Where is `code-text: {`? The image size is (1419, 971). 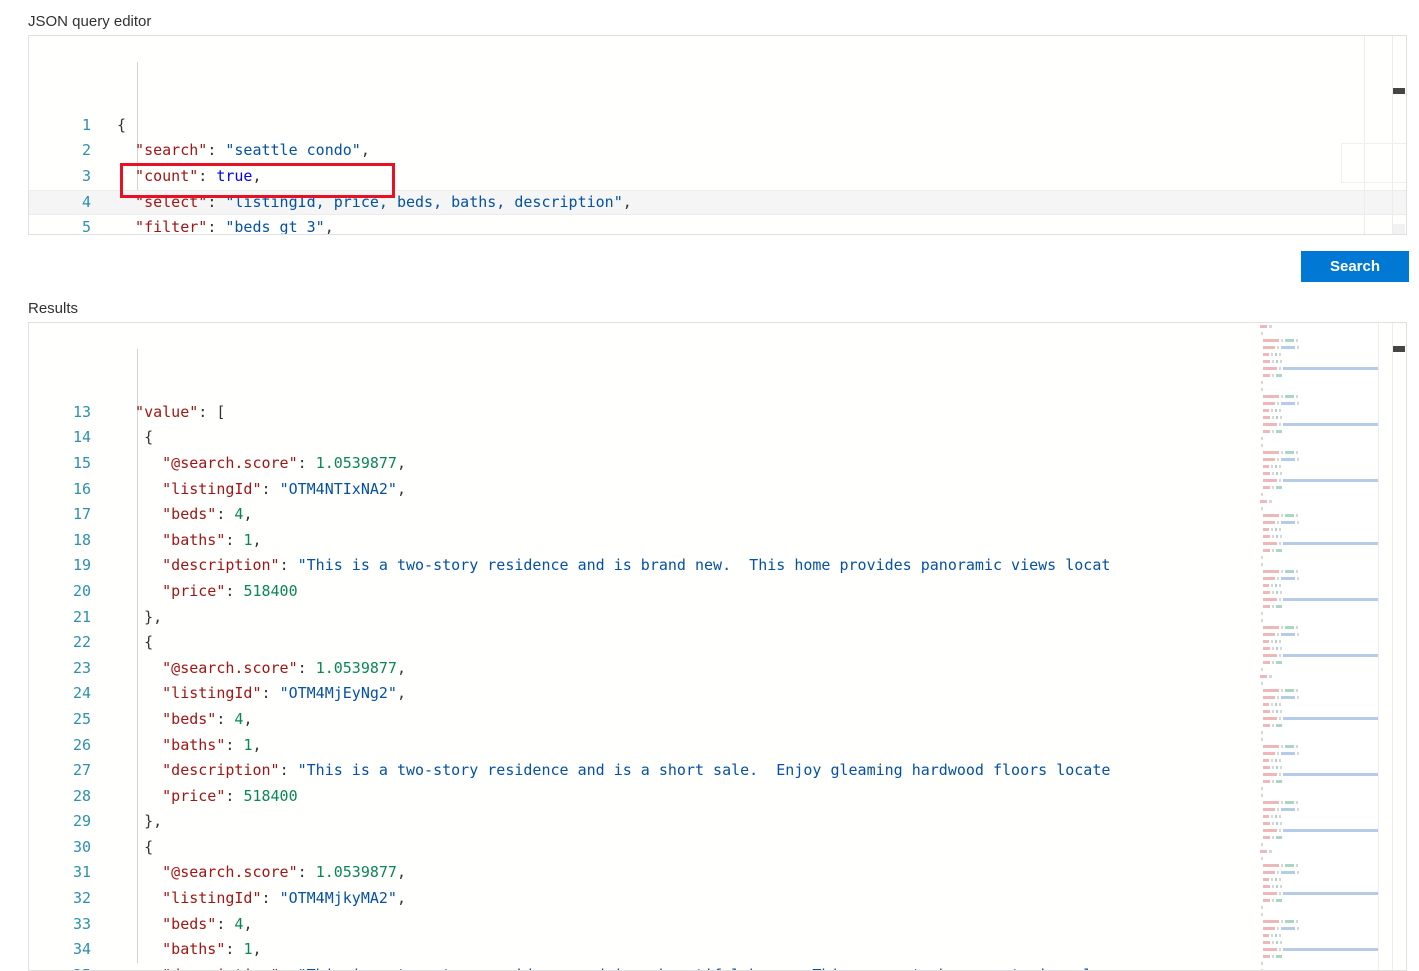
code-text: { is located at coordinates (135, 438).